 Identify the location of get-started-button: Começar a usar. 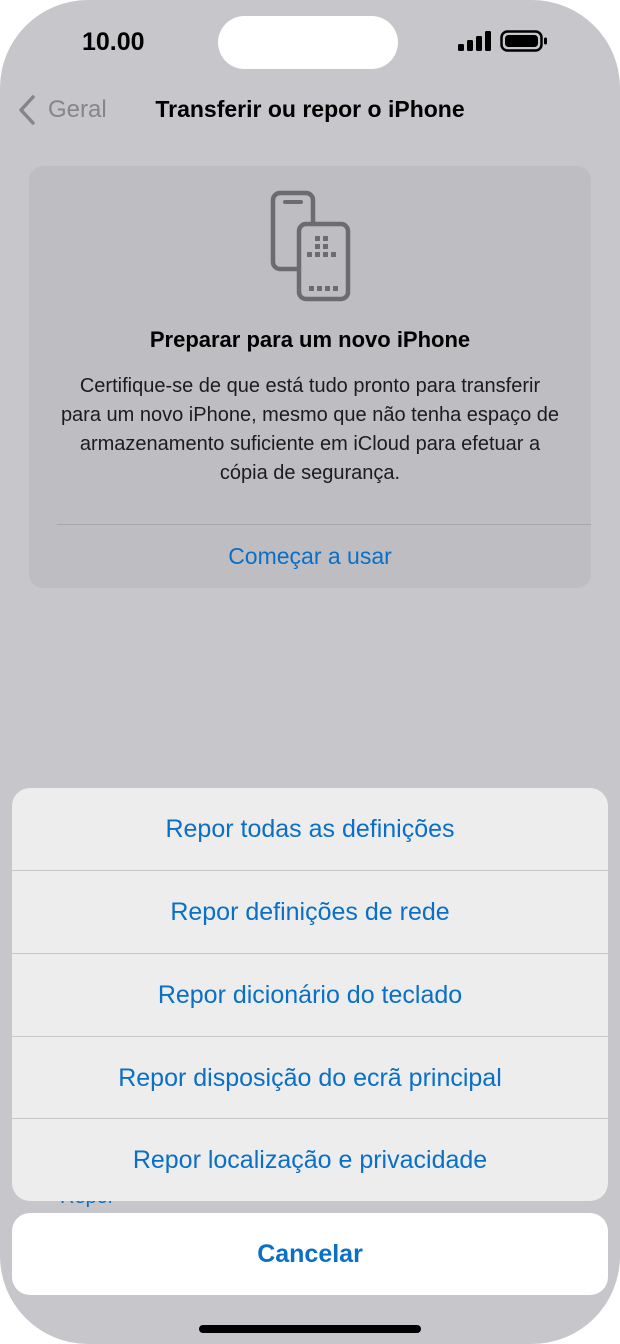
(310, 556).